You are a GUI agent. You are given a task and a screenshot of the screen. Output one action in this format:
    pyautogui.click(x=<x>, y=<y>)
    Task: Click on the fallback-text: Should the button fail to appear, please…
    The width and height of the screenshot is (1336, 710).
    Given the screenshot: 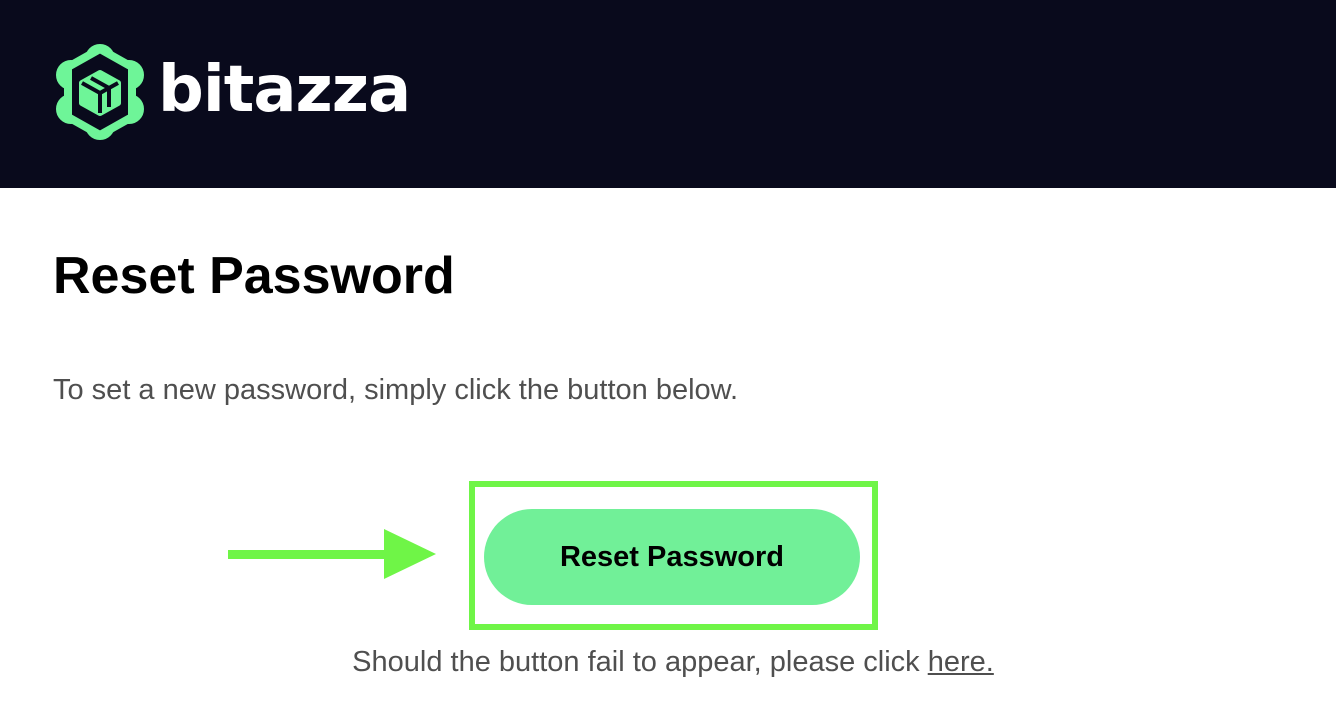 What is the action you would take?
    pyautogui.click(x=668, y=662)
    